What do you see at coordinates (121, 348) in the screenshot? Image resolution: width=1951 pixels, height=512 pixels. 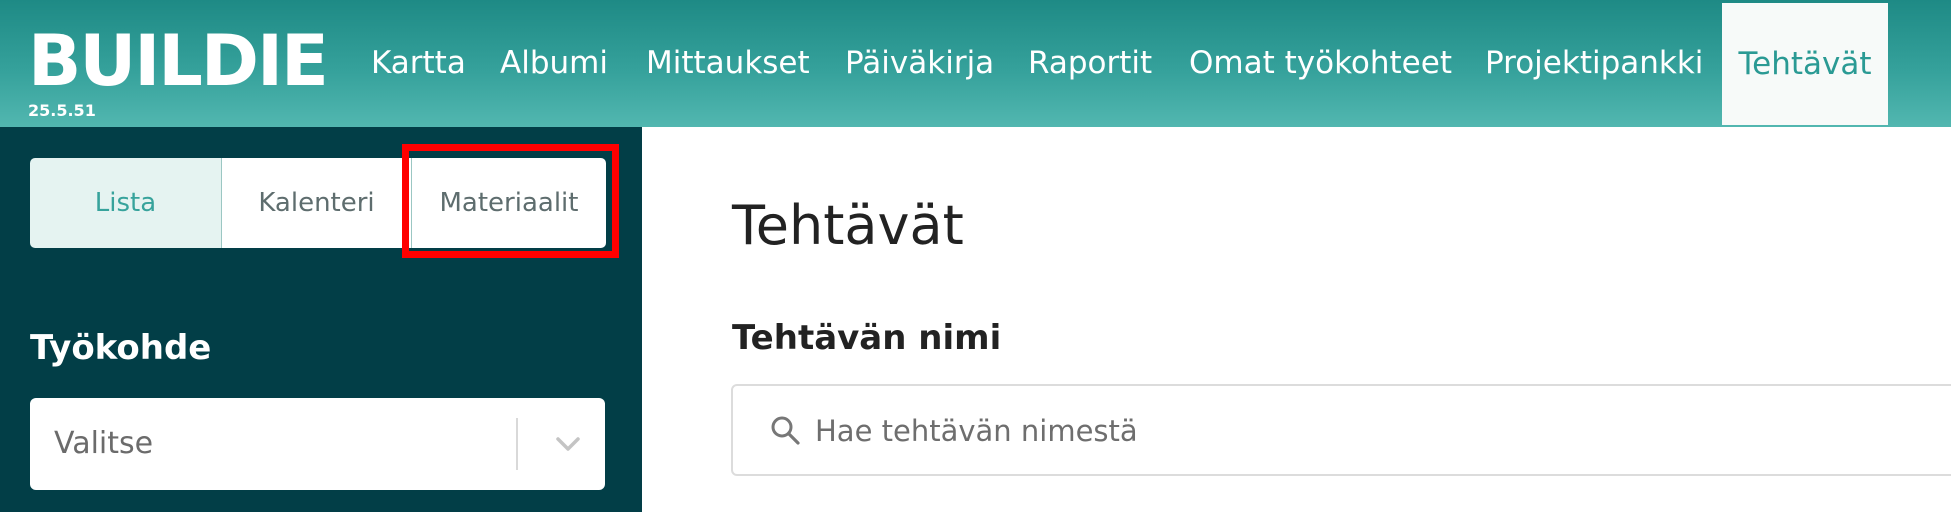 I see `worksite-label: Työkohde` at bounding box center [121, 348].